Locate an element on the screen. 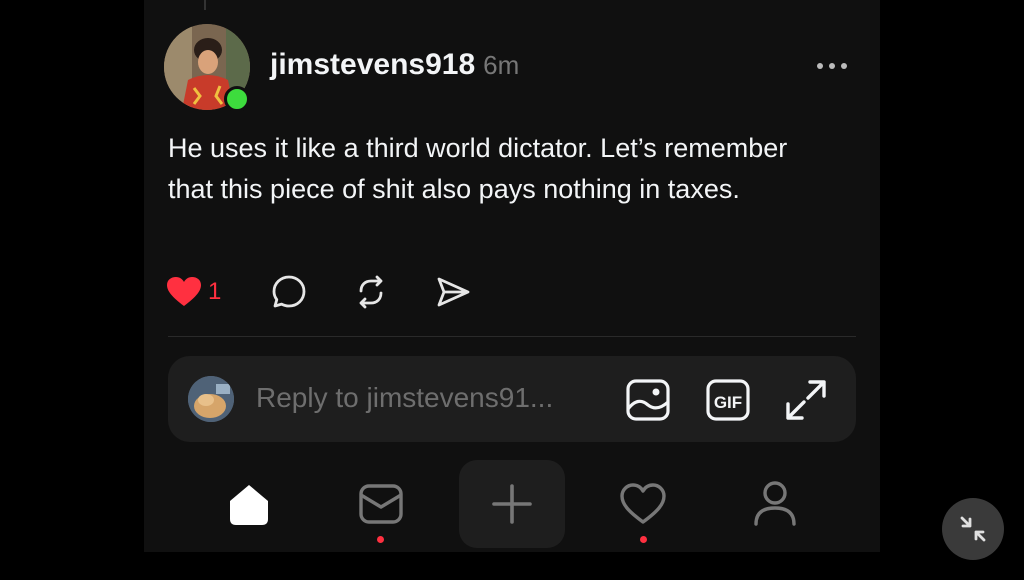 This screenshot has width=1024, height=580. share-button is located at coordinates (453, 292).